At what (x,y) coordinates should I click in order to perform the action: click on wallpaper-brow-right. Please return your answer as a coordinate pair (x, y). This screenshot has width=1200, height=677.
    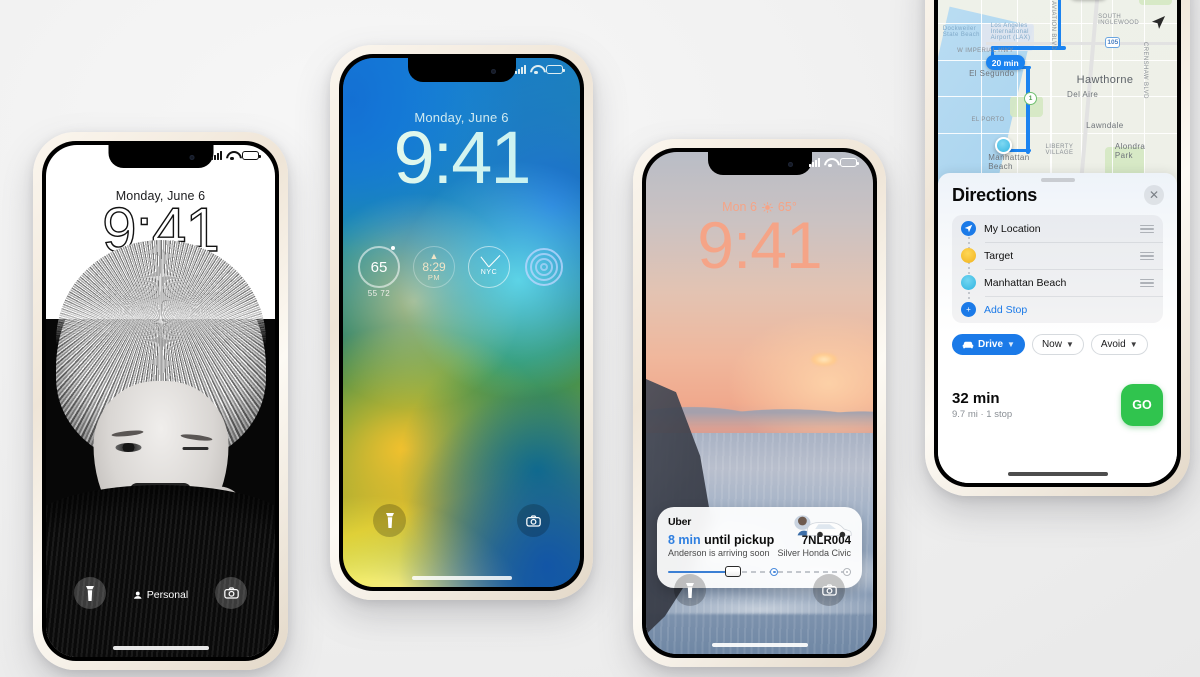
    Looking at the image, I should click on (196, 438).